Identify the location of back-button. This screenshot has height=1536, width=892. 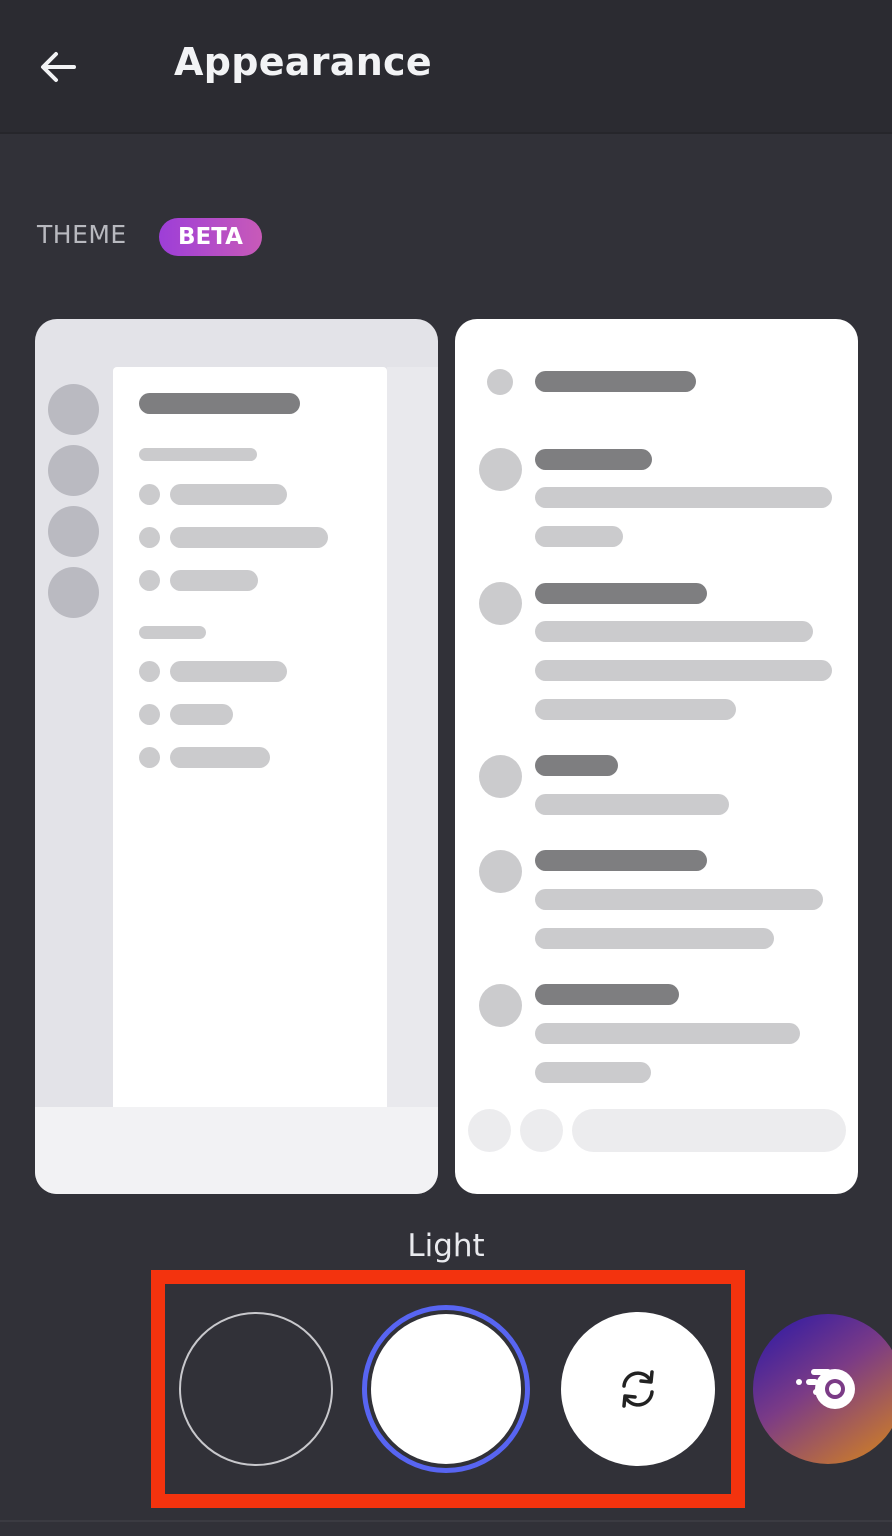
(59, 67).